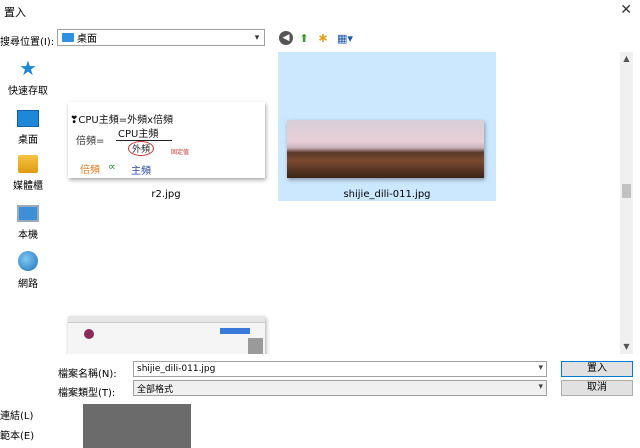 The image size is (640, 448). What do you see at coordinates (28, 186) in the screenshot?
I see `place-label: 媒體櫃` at bounding box center [28, 186].